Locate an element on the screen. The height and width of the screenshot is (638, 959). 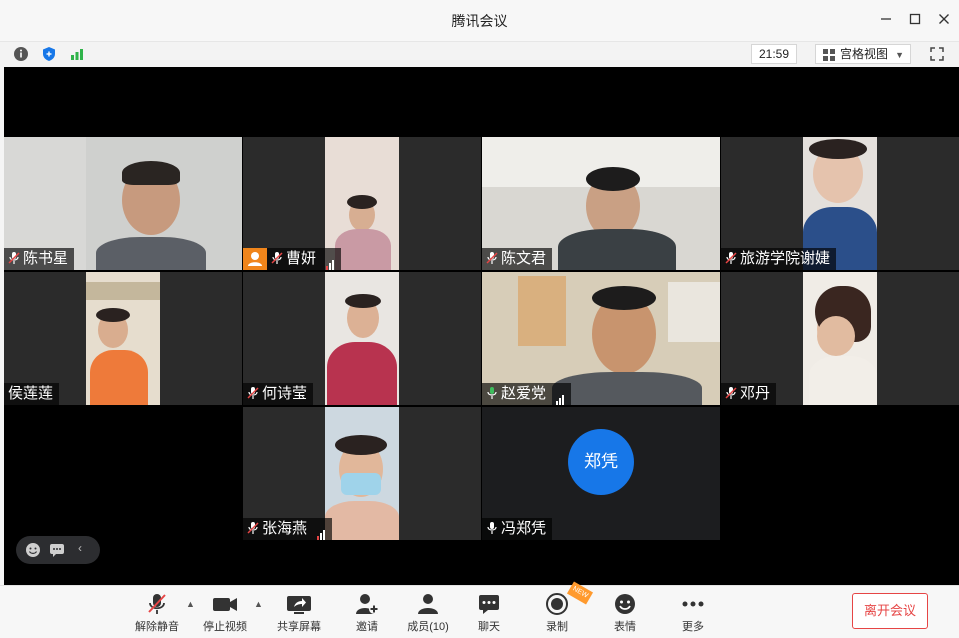
floating-quick-bar: ‹ is located at coordinates (58, 550).